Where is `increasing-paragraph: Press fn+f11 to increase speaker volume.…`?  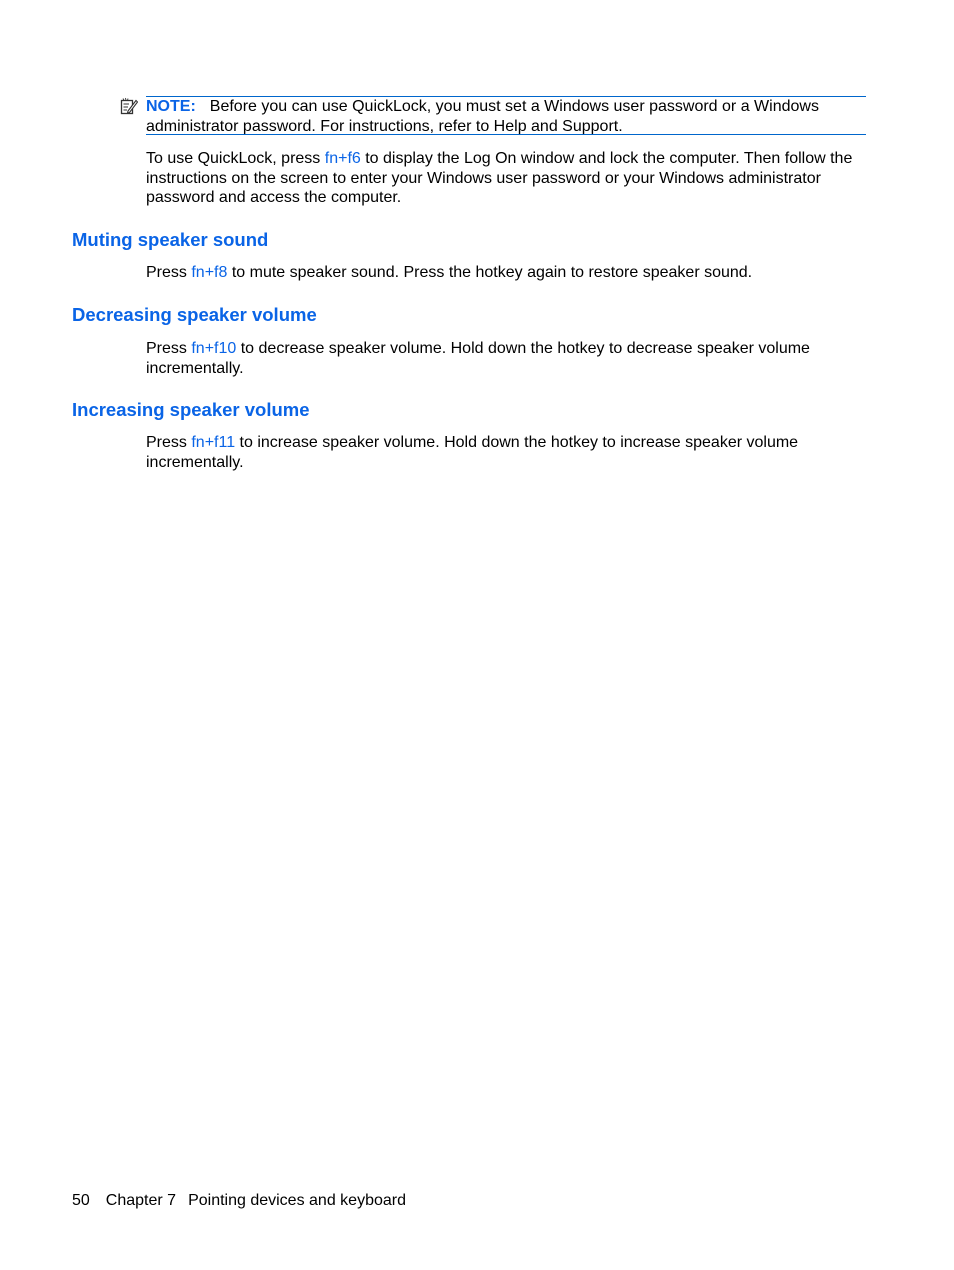 increasing-paragraph: Press fn+f11 to increase speaker volume.… is located at coordinates (506, 452).